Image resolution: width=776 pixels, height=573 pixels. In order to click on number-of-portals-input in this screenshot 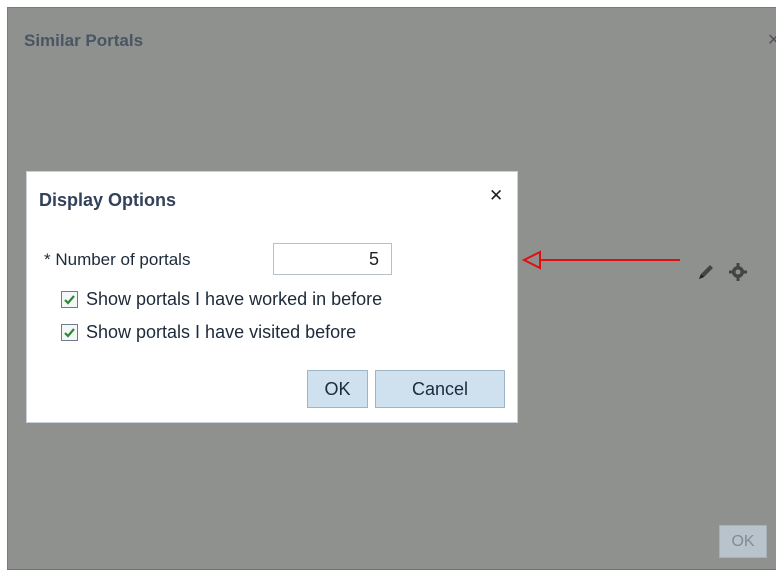, I will do `click(332, 259)`.